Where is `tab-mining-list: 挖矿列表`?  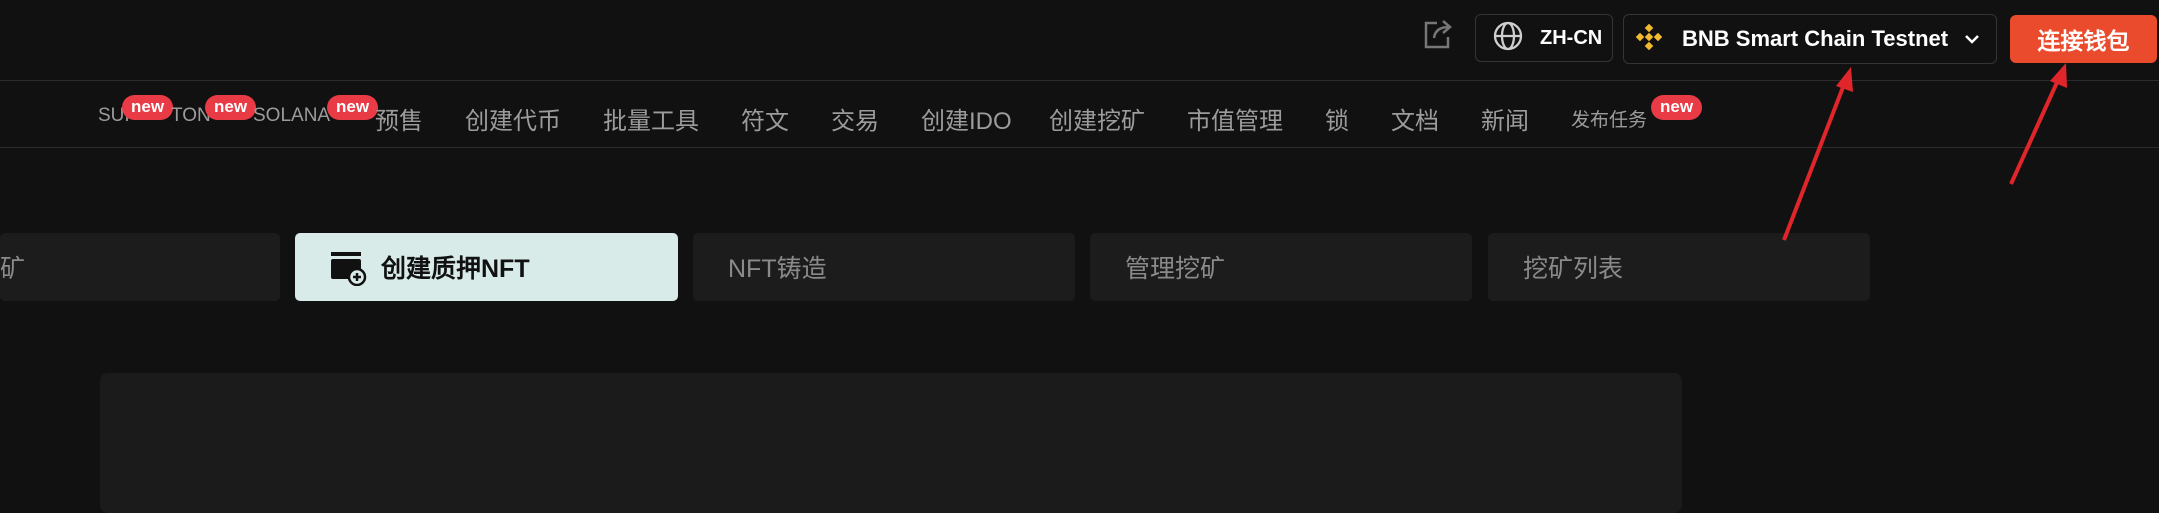
tab-mining-list: 挖矿列表 is located at coordinates (1679, 267).